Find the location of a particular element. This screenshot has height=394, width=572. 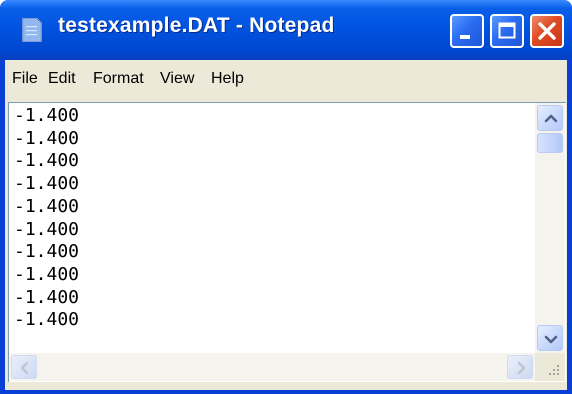

resize-grip is located at coordinates (550, 367).